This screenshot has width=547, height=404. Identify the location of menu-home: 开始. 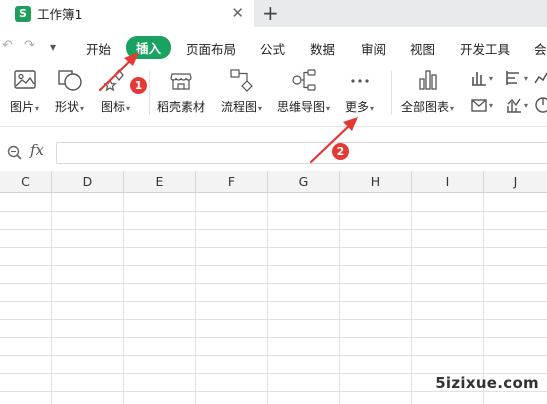
(98, 48).